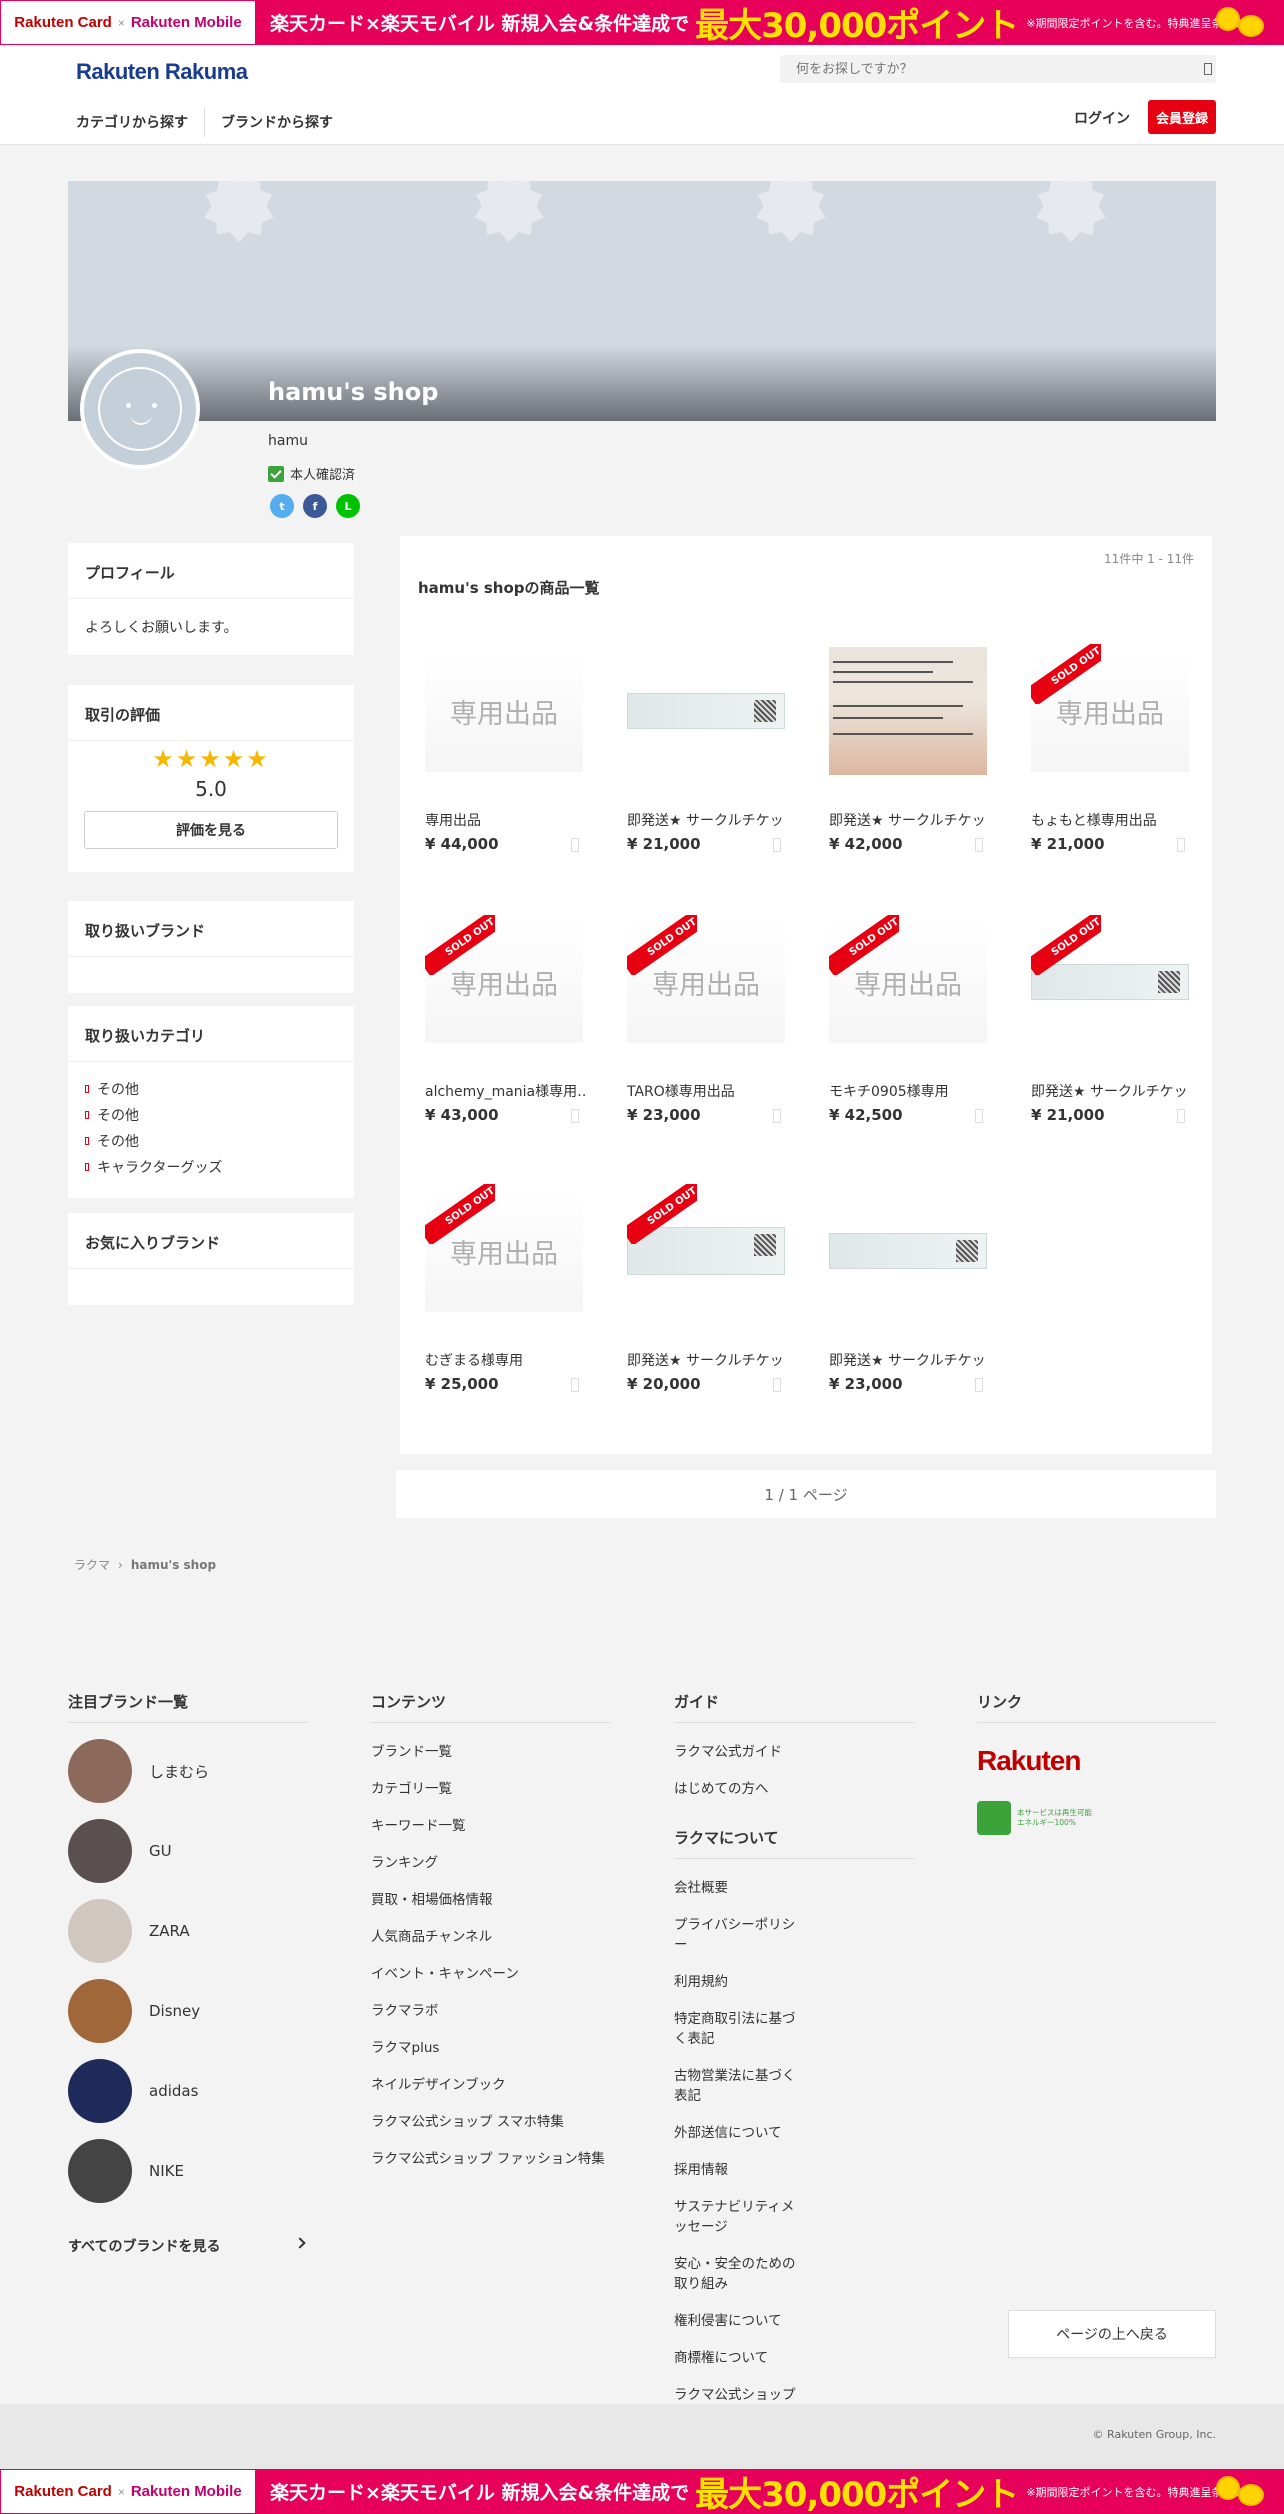  What do you see at coordinates (92, 1564) in the screenshot?
I see `breadcrumb-home: ラクマ` at bounding box center [92, 1564].